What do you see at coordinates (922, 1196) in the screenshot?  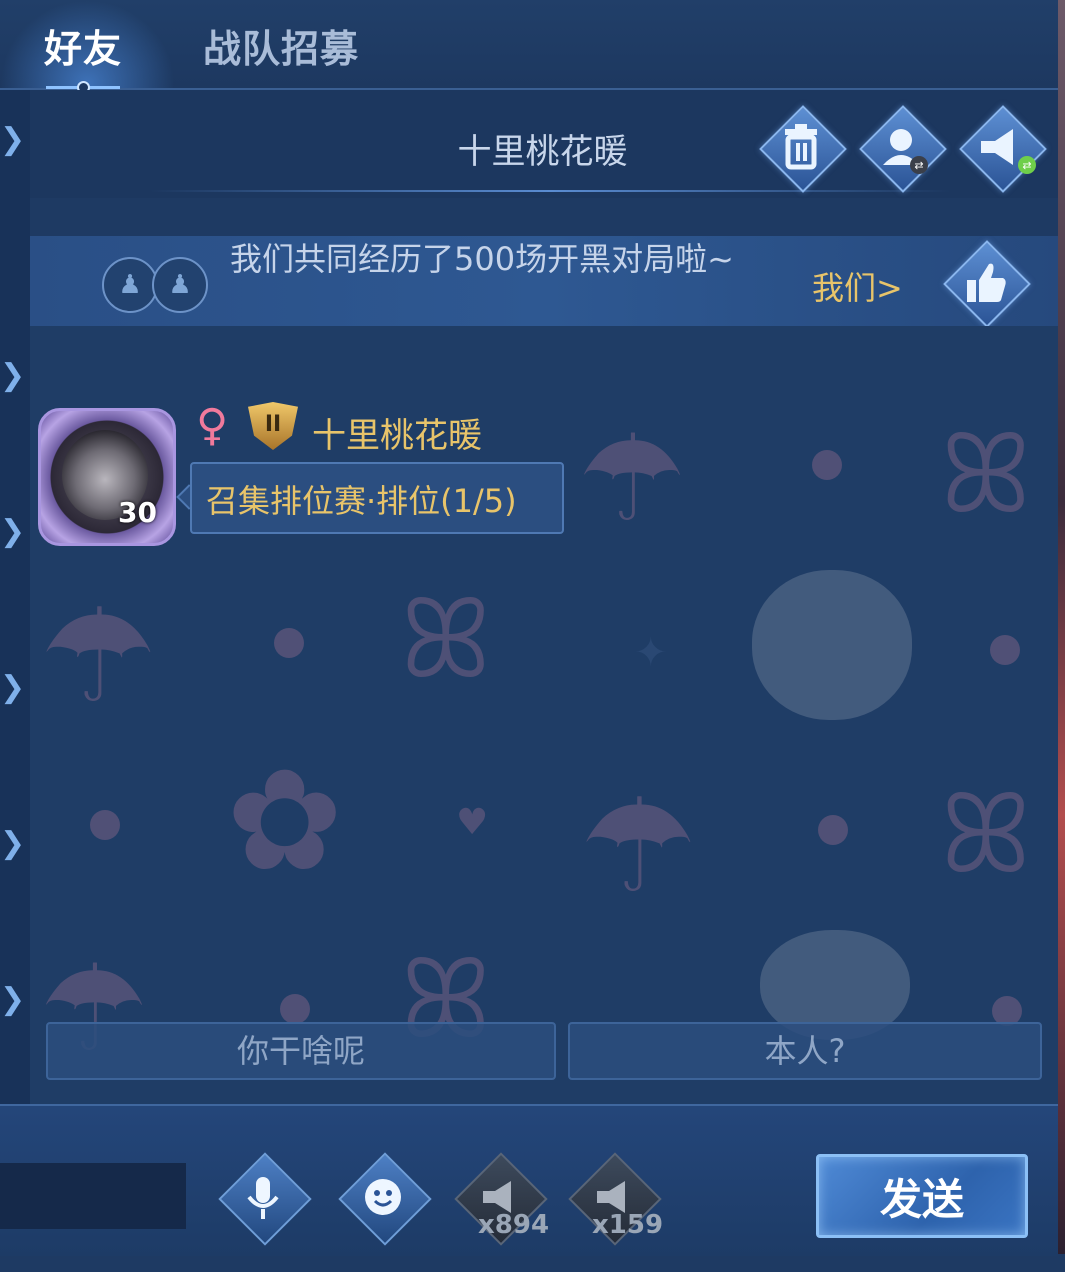 I see `send-button: 发送` at bounding box center [922, 1196].